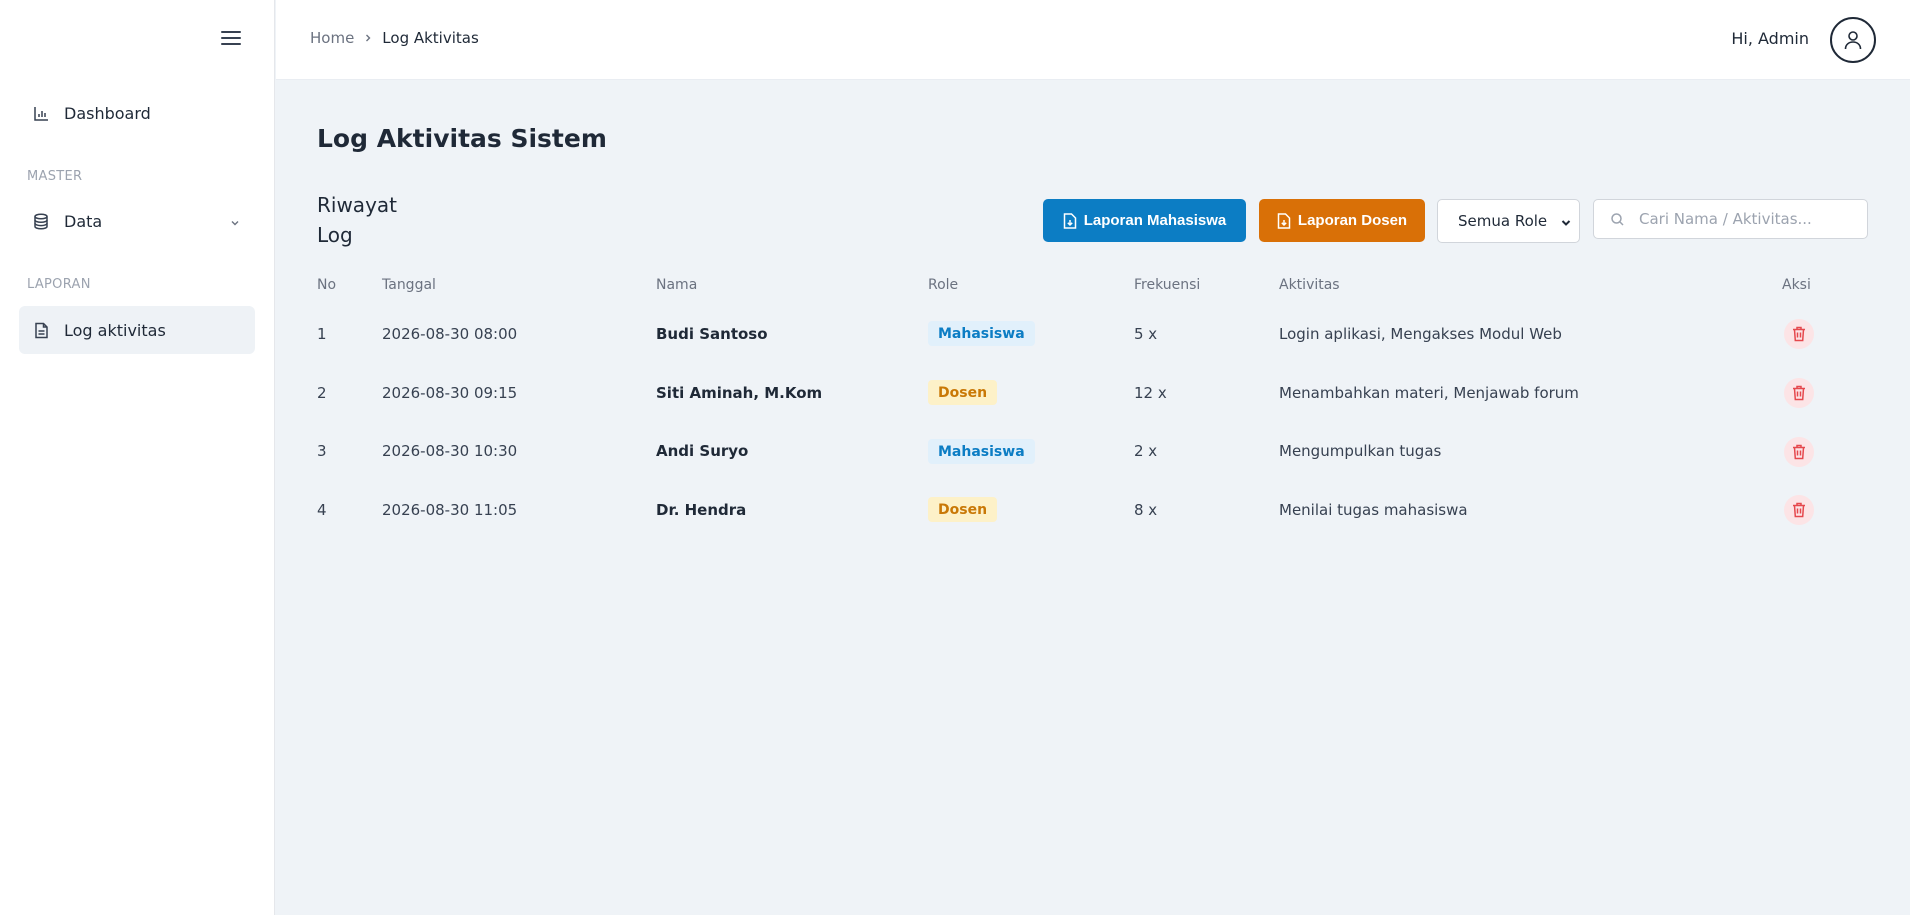  I want to click on cell-nama: Dr. Hendra, so click(701, 510).